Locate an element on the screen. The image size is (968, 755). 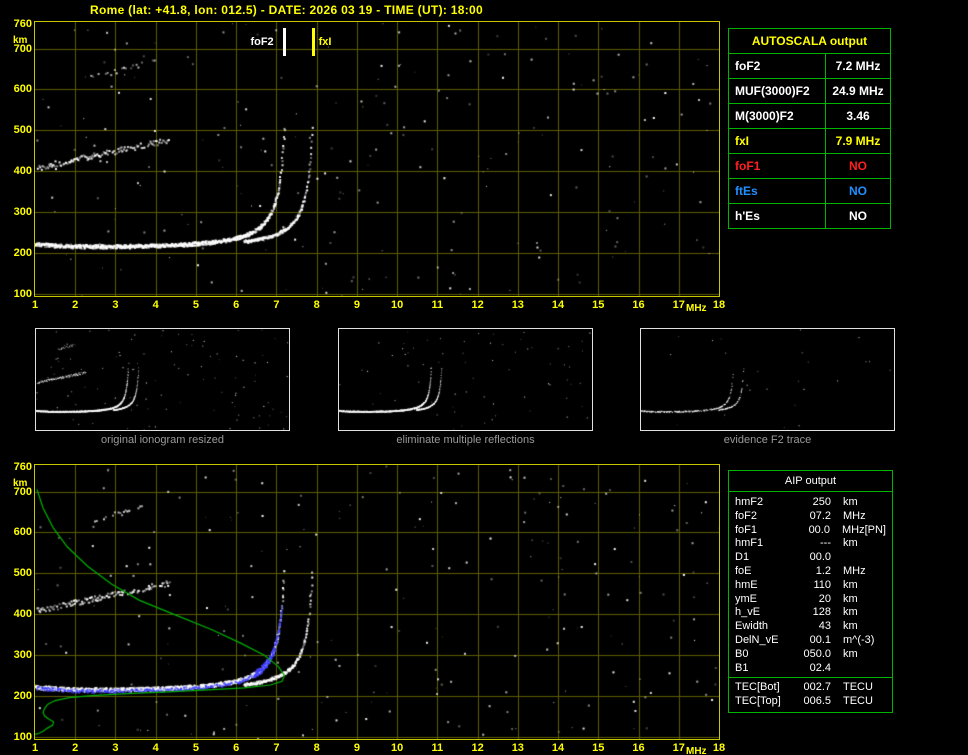
thumbnail-no-multiples is located at coordinates (465, 379).